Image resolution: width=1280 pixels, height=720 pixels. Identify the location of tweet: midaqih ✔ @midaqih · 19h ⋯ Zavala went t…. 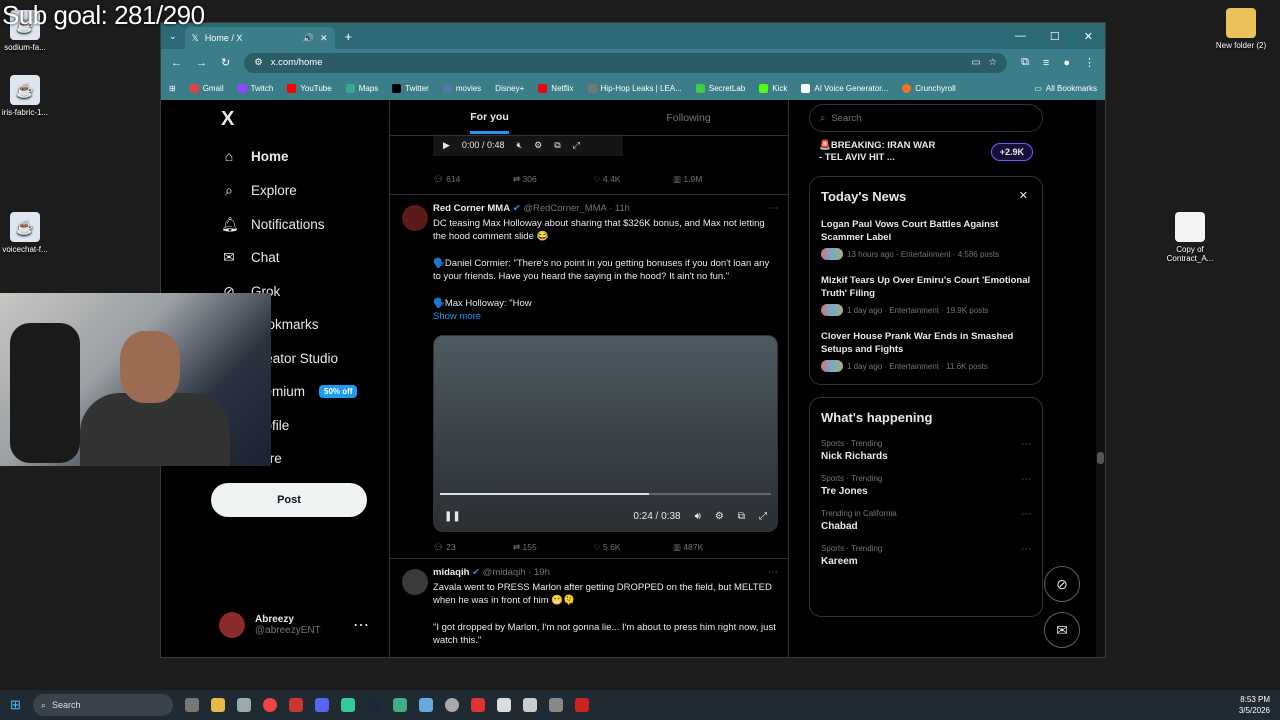
(589, 607).